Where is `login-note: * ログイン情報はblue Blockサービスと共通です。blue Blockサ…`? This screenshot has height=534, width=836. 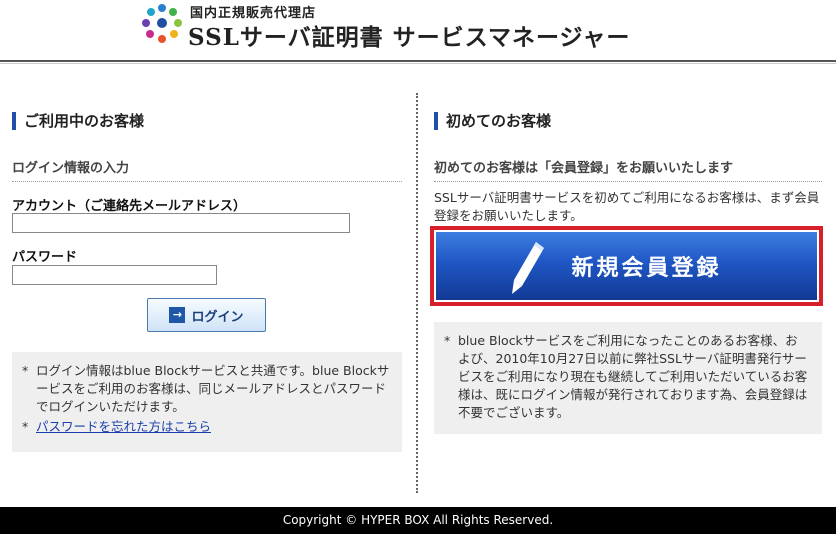
login-note: * ログイン情報はblue Blockサービスと共通です。blue Blockサ… is located at coordinates (207, 389).